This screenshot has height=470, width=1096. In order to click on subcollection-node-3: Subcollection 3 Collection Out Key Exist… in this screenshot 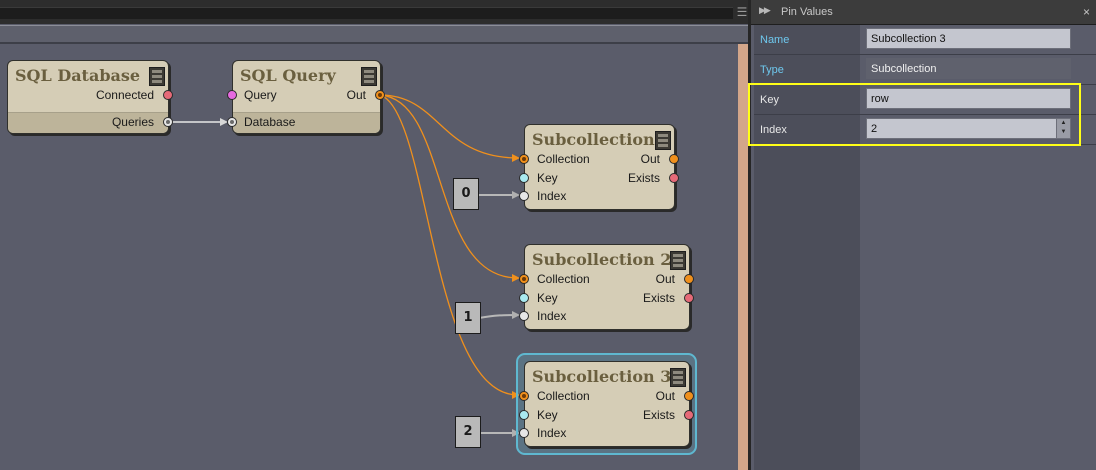, I will do `click(606, 404)`.